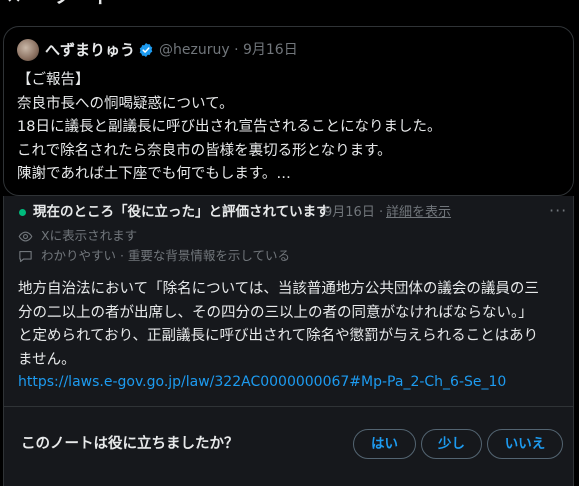 This screenshot has height=486, width=579. Describe the element at coordinates (354, 212) in the screenshot. I see `note-date: 9月16日 ·` at that location.